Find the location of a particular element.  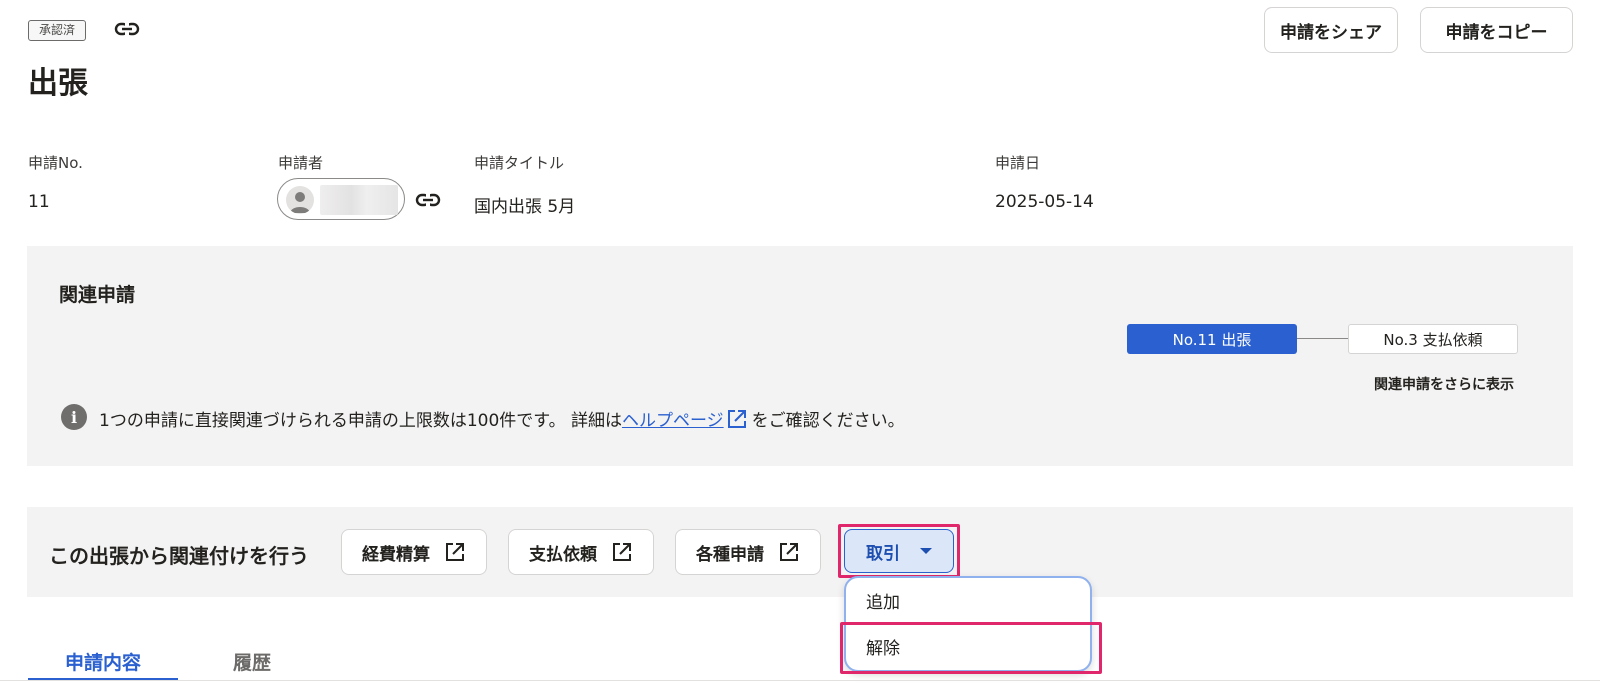

node-connector is located at coordinates (1323, 338).